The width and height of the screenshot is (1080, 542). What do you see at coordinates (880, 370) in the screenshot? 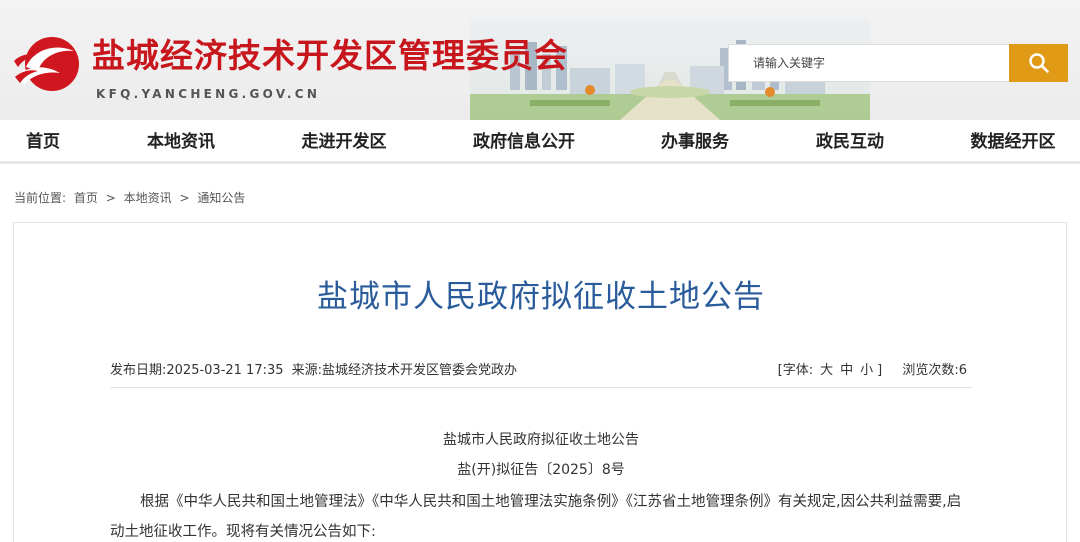
I see `font-size-close: ]` at bounding box center [880, 370].